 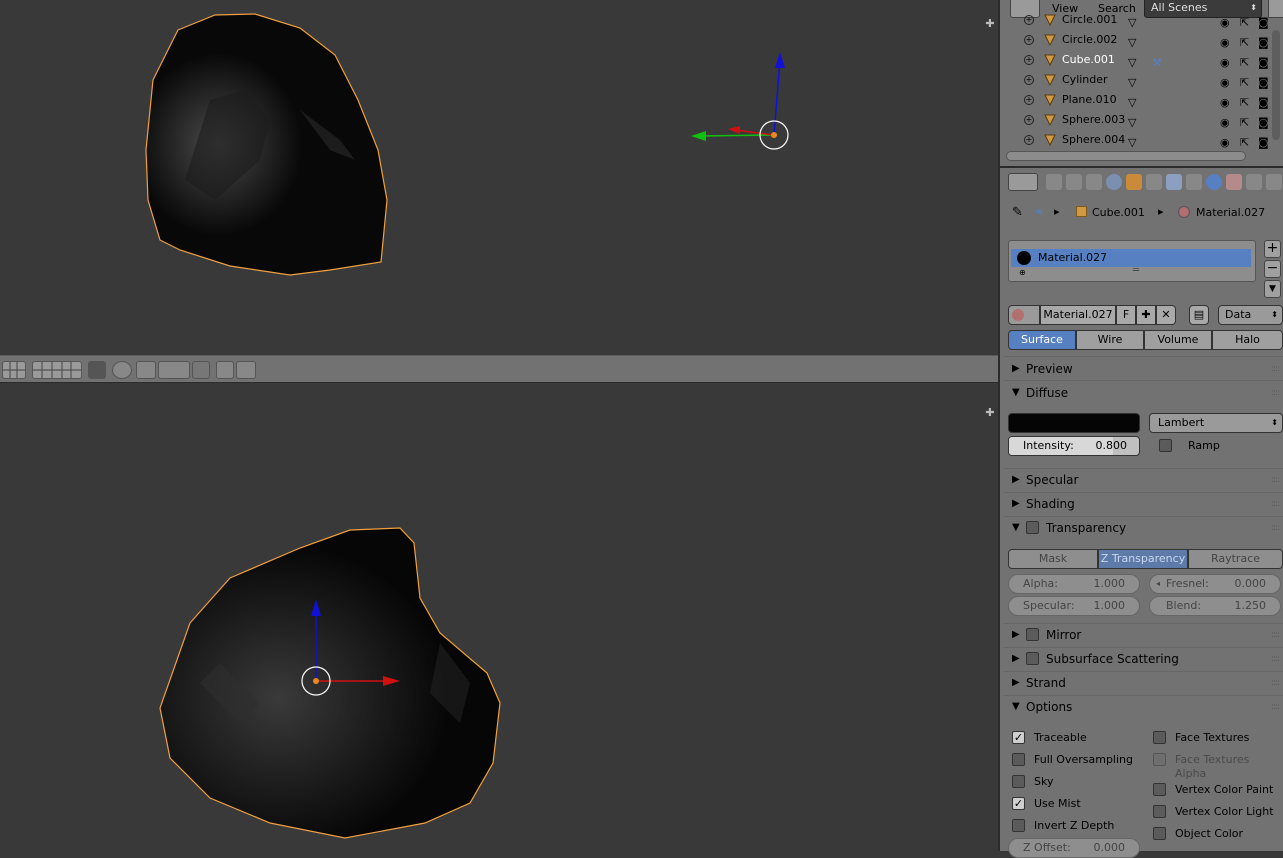 What do you see at coordinates (1144, 480) in the screenshot?
I see `panel-specular: ▶ Specular ::::` at bounding box center [1144, 480].